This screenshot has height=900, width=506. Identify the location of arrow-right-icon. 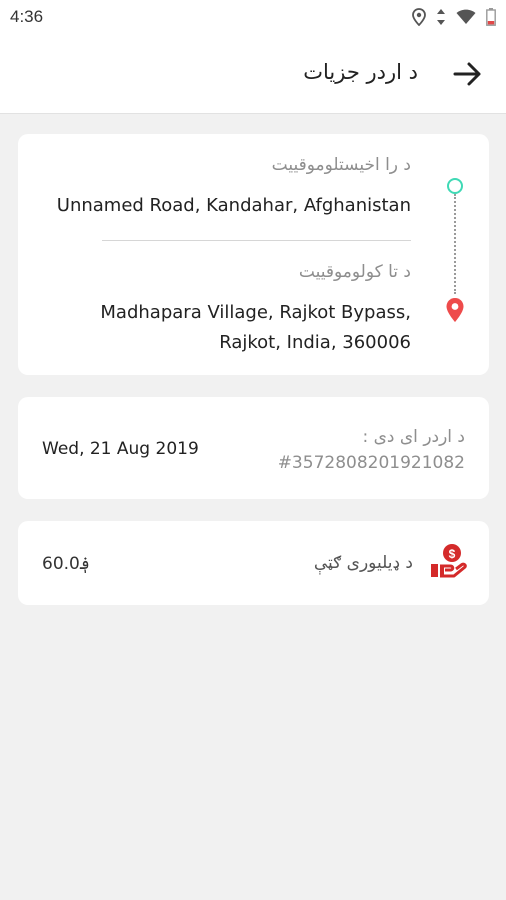
(467, 74).